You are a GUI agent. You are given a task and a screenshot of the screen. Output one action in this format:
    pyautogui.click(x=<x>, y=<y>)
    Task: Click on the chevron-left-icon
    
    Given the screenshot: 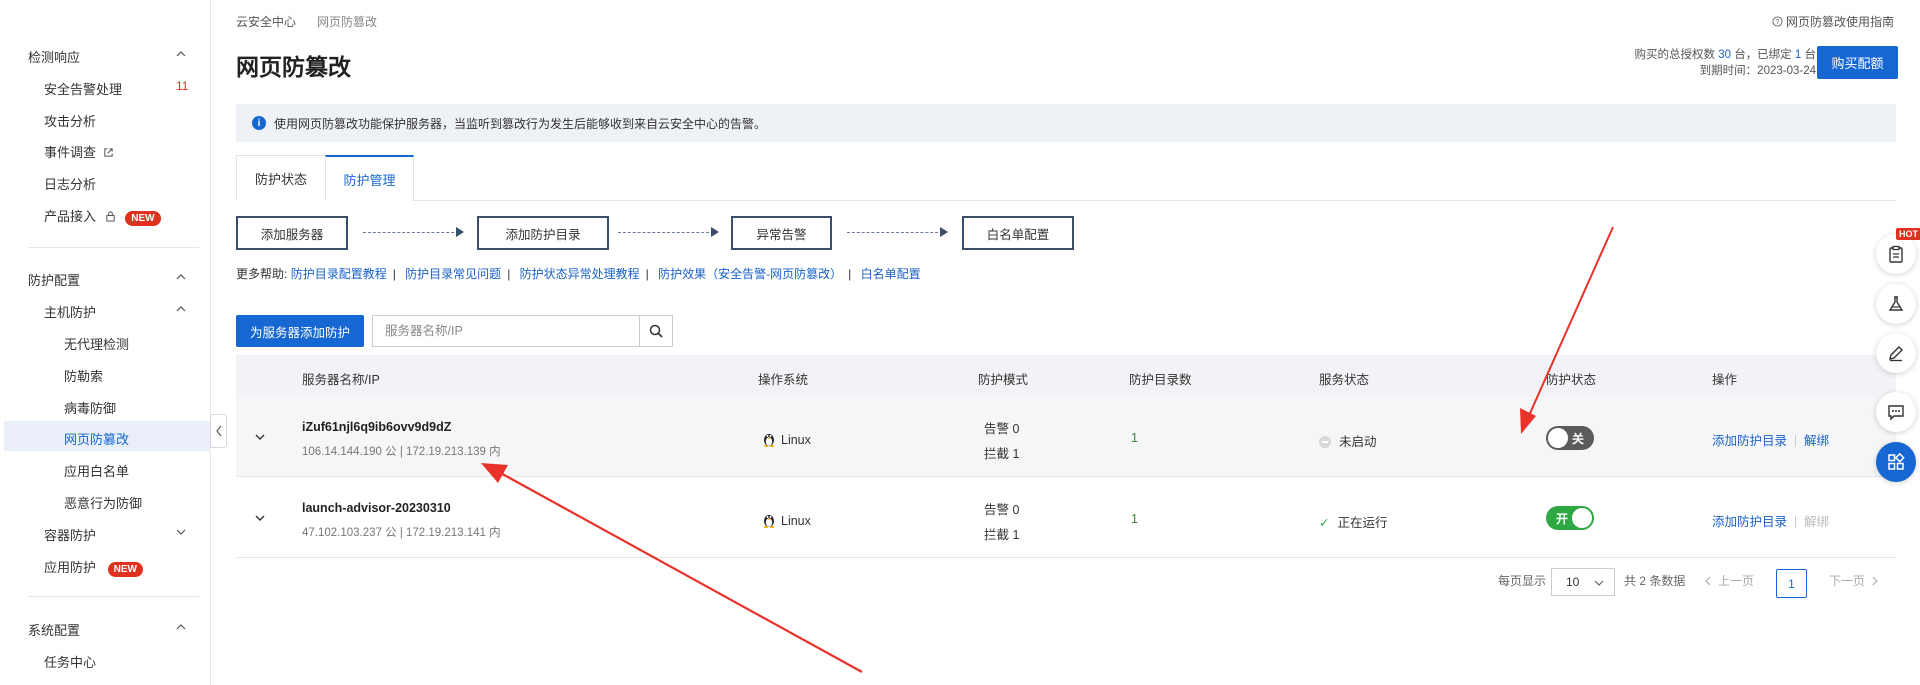 What is the action you would take?
    pyautogui.click(x=218, y=431)
    